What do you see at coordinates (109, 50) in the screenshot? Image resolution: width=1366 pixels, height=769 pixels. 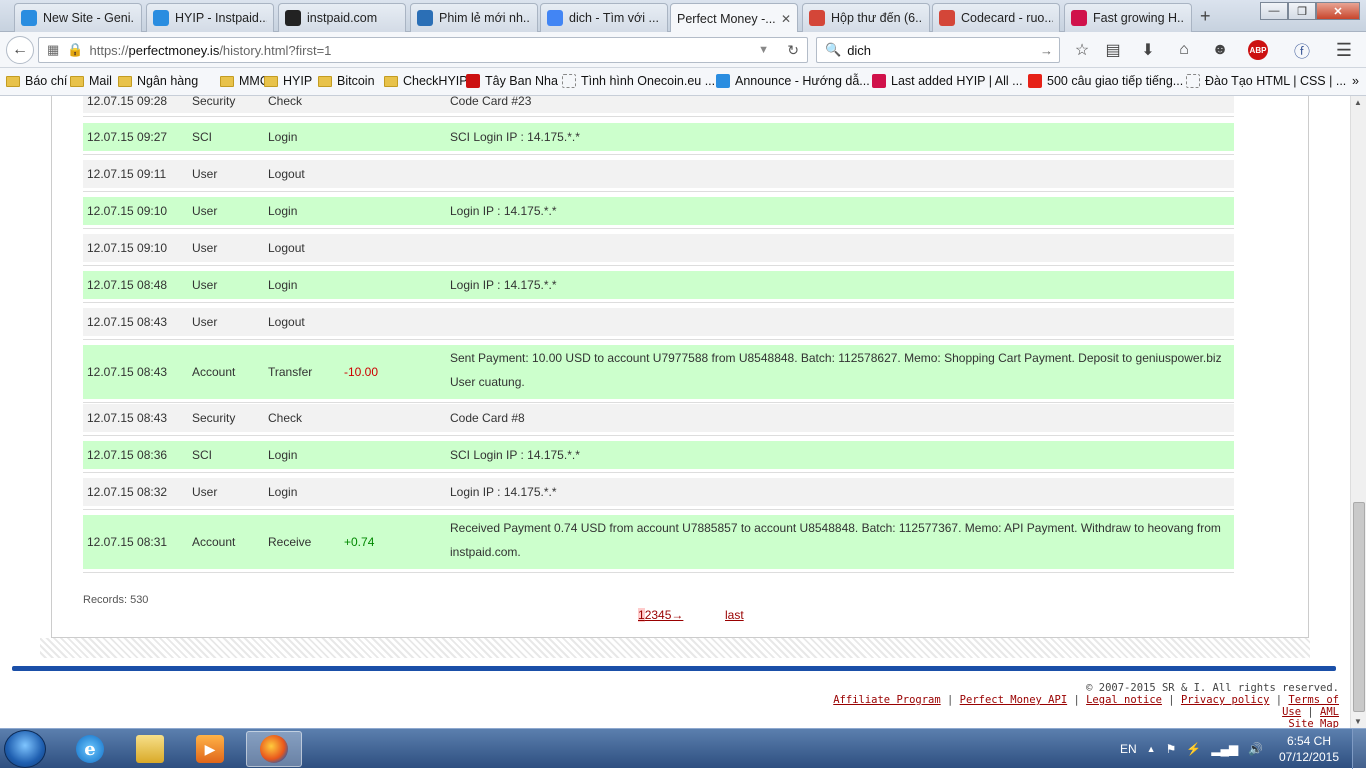 I see `url-prefix: https://` at bounding box center [109, 50].